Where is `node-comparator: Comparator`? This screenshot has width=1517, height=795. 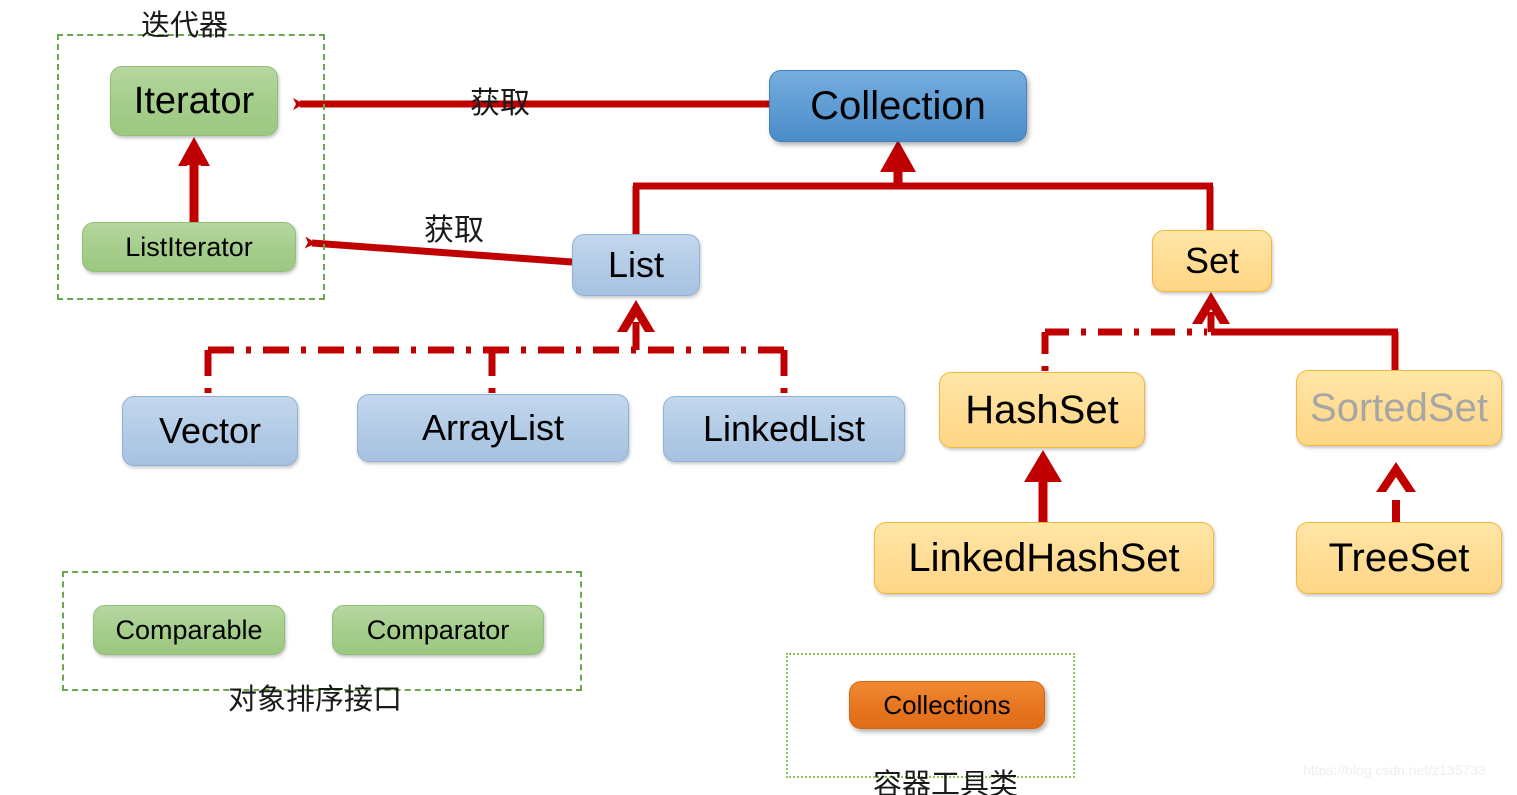 node-comparator: Comparator is located at coordinates (438, 630).